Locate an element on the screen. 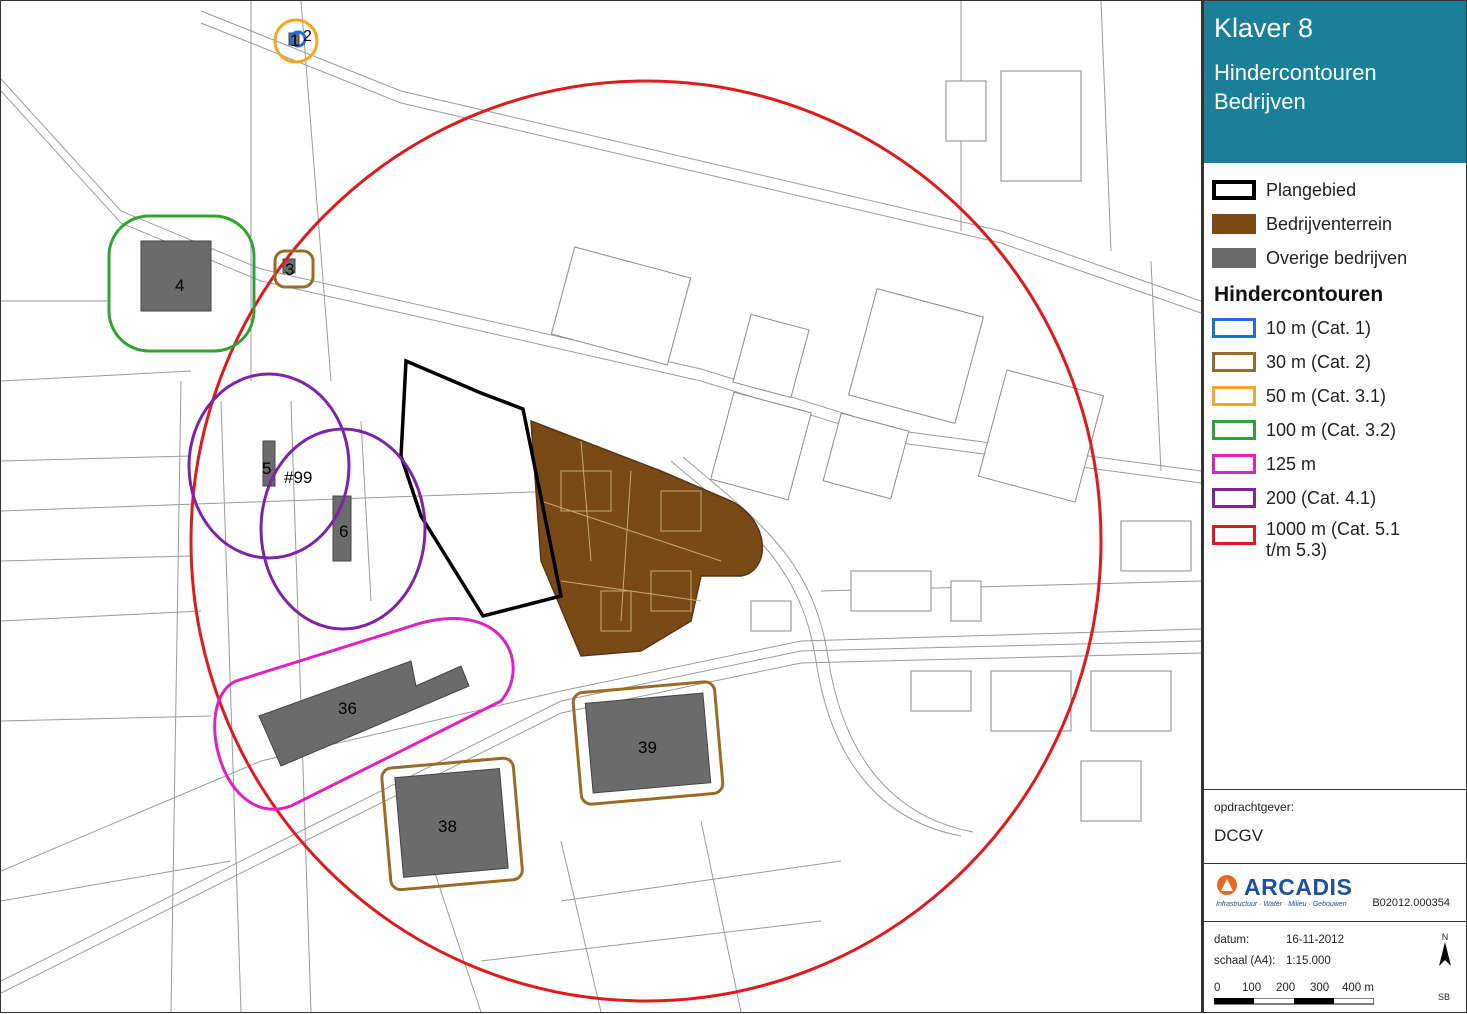 The width and height of the screenshot is (1467, 1014). legend-heading-hindercontouren: Hindercontouren is located at coordinates (1299, 294).